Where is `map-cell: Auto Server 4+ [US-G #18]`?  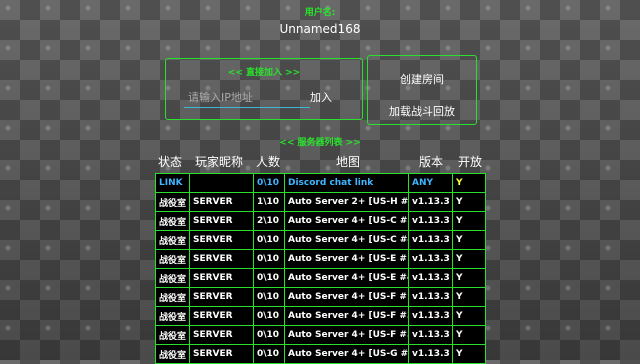
map-cell: Auto Server 4+ [US-G #18] is located at coordinates (346, 354).